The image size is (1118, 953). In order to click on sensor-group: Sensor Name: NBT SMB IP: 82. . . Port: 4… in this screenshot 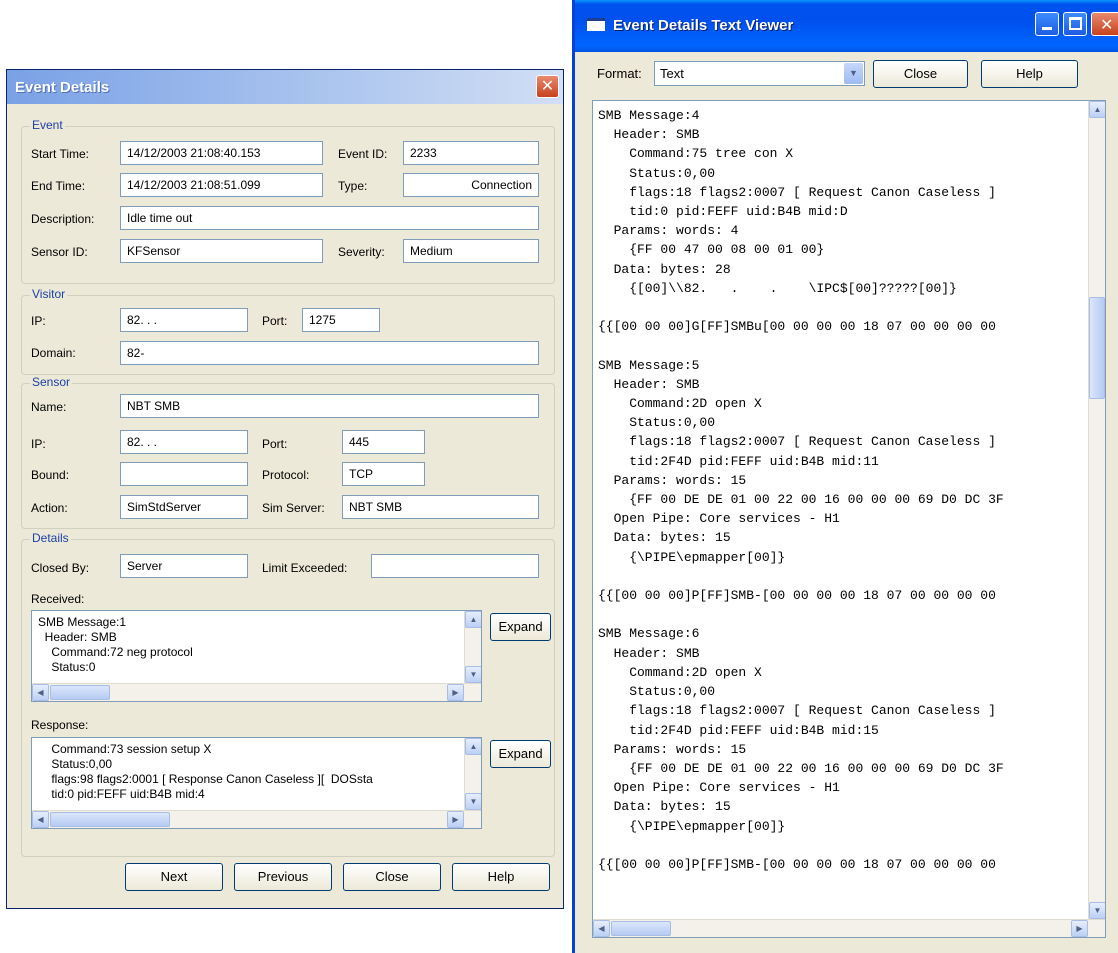, I will do `click(288, 452)`.